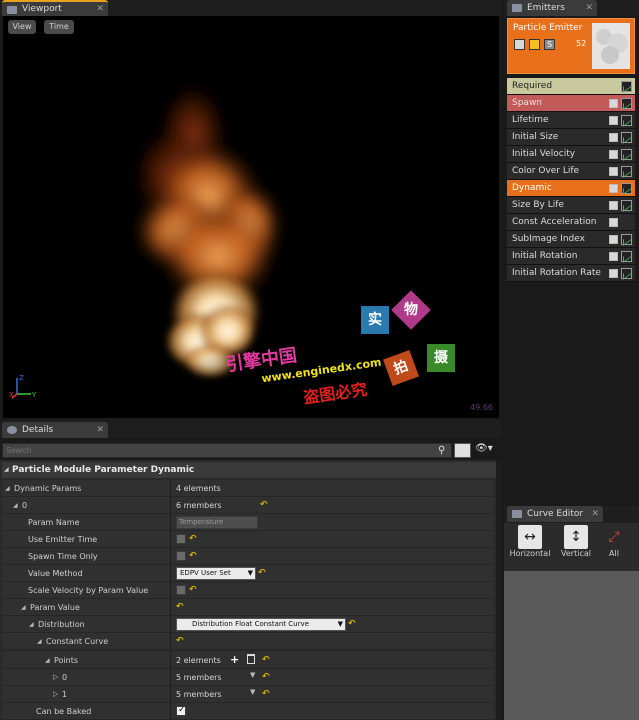  I want to click on module-row: Dynamic, so click(571, 188).